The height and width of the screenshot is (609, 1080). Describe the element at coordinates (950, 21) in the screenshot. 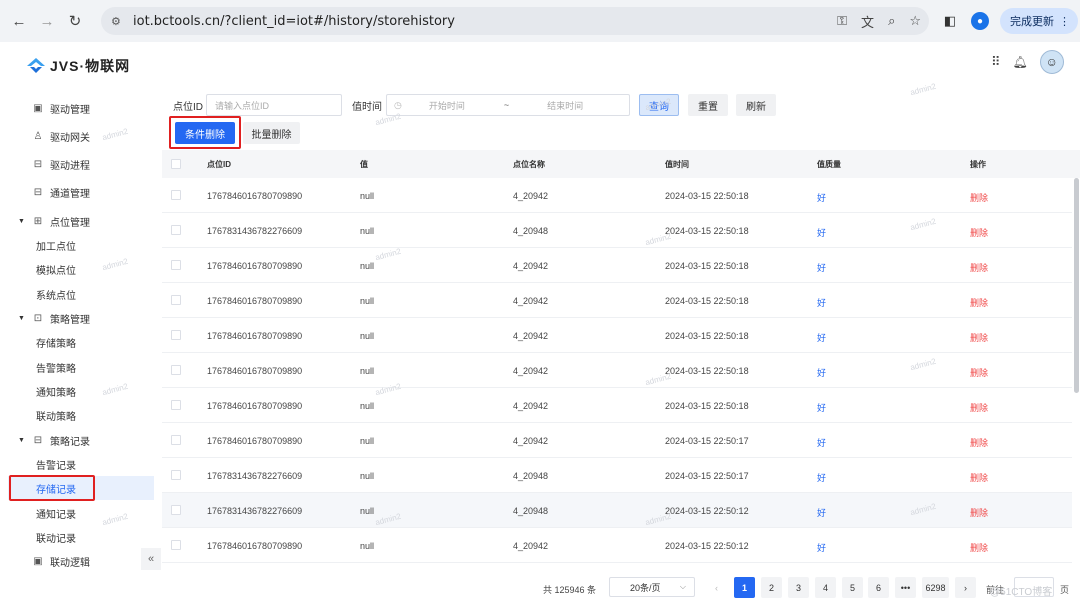

I see `side-panel-icon: ◧` at that location.